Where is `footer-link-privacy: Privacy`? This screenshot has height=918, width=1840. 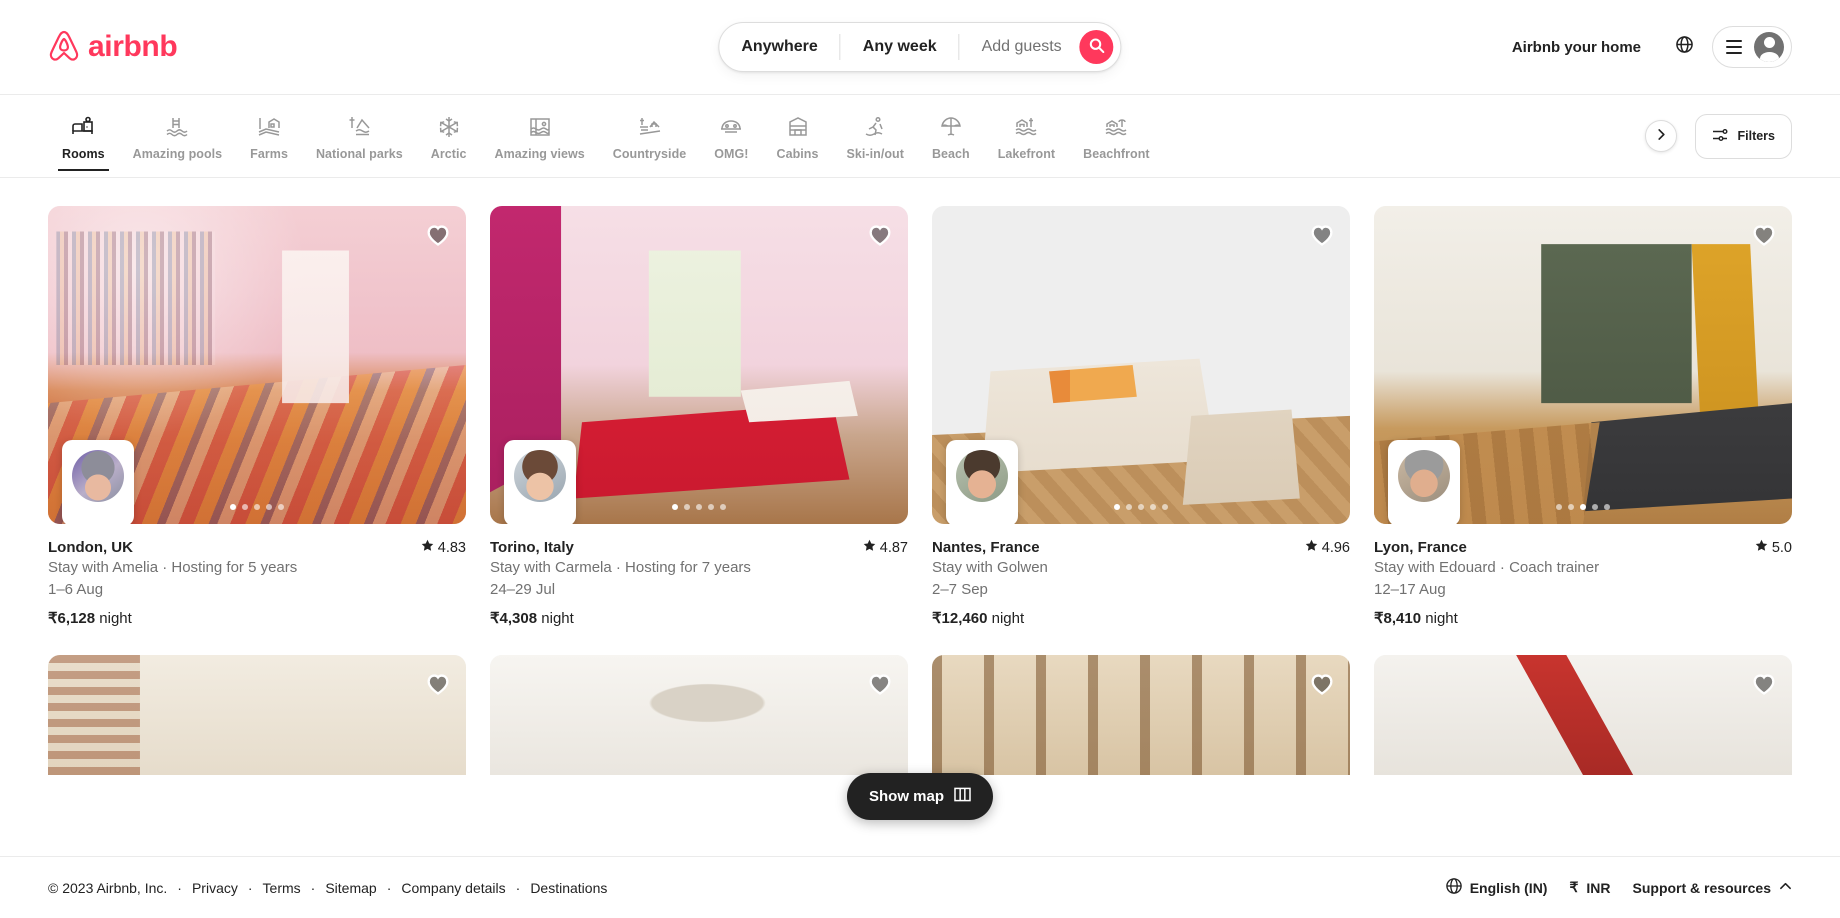
footer-link-privacy: Privacy is located at coordinates (215, 888).